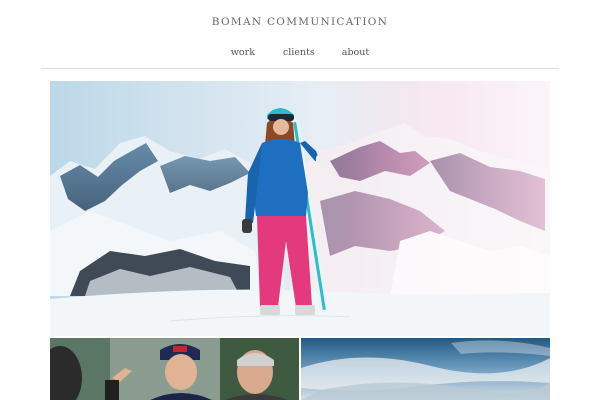 The width and height of the screenshot is (600, 400). What do you see at coordinates (243, 52) in the screenshot?
I see `nav-item-work: work` at bounding box center [243, 52].